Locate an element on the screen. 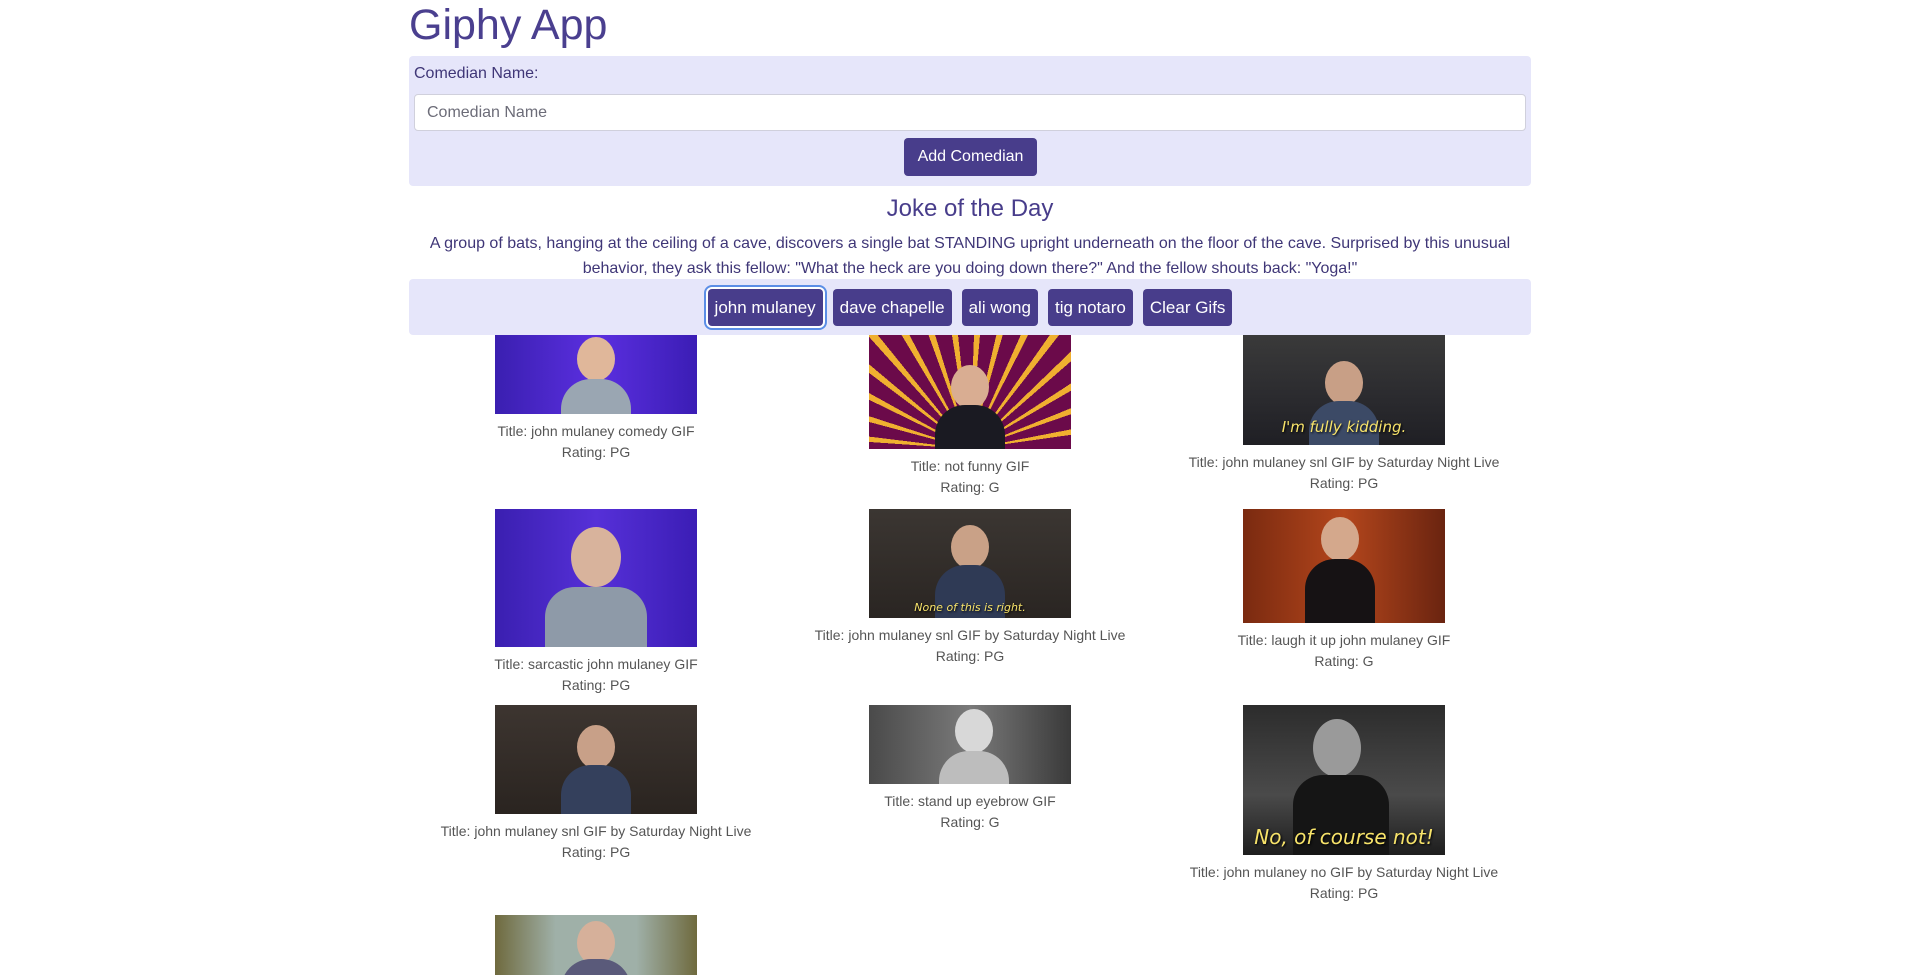  gif-card: Title: stand up eyebrow GIF Rating: G is located at coordinates (970, 769).